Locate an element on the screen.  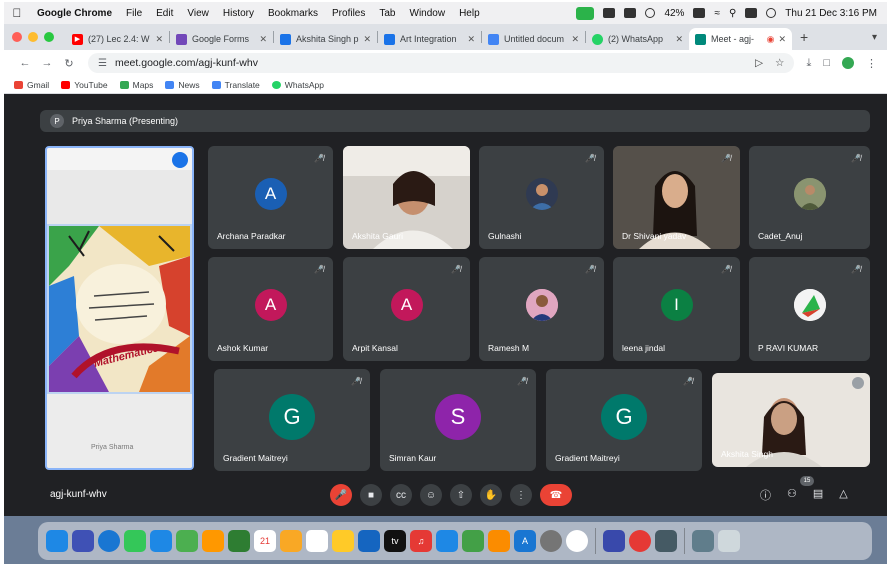
menu-bookmarks: Bookmarks is located at coordinates (293, 13).